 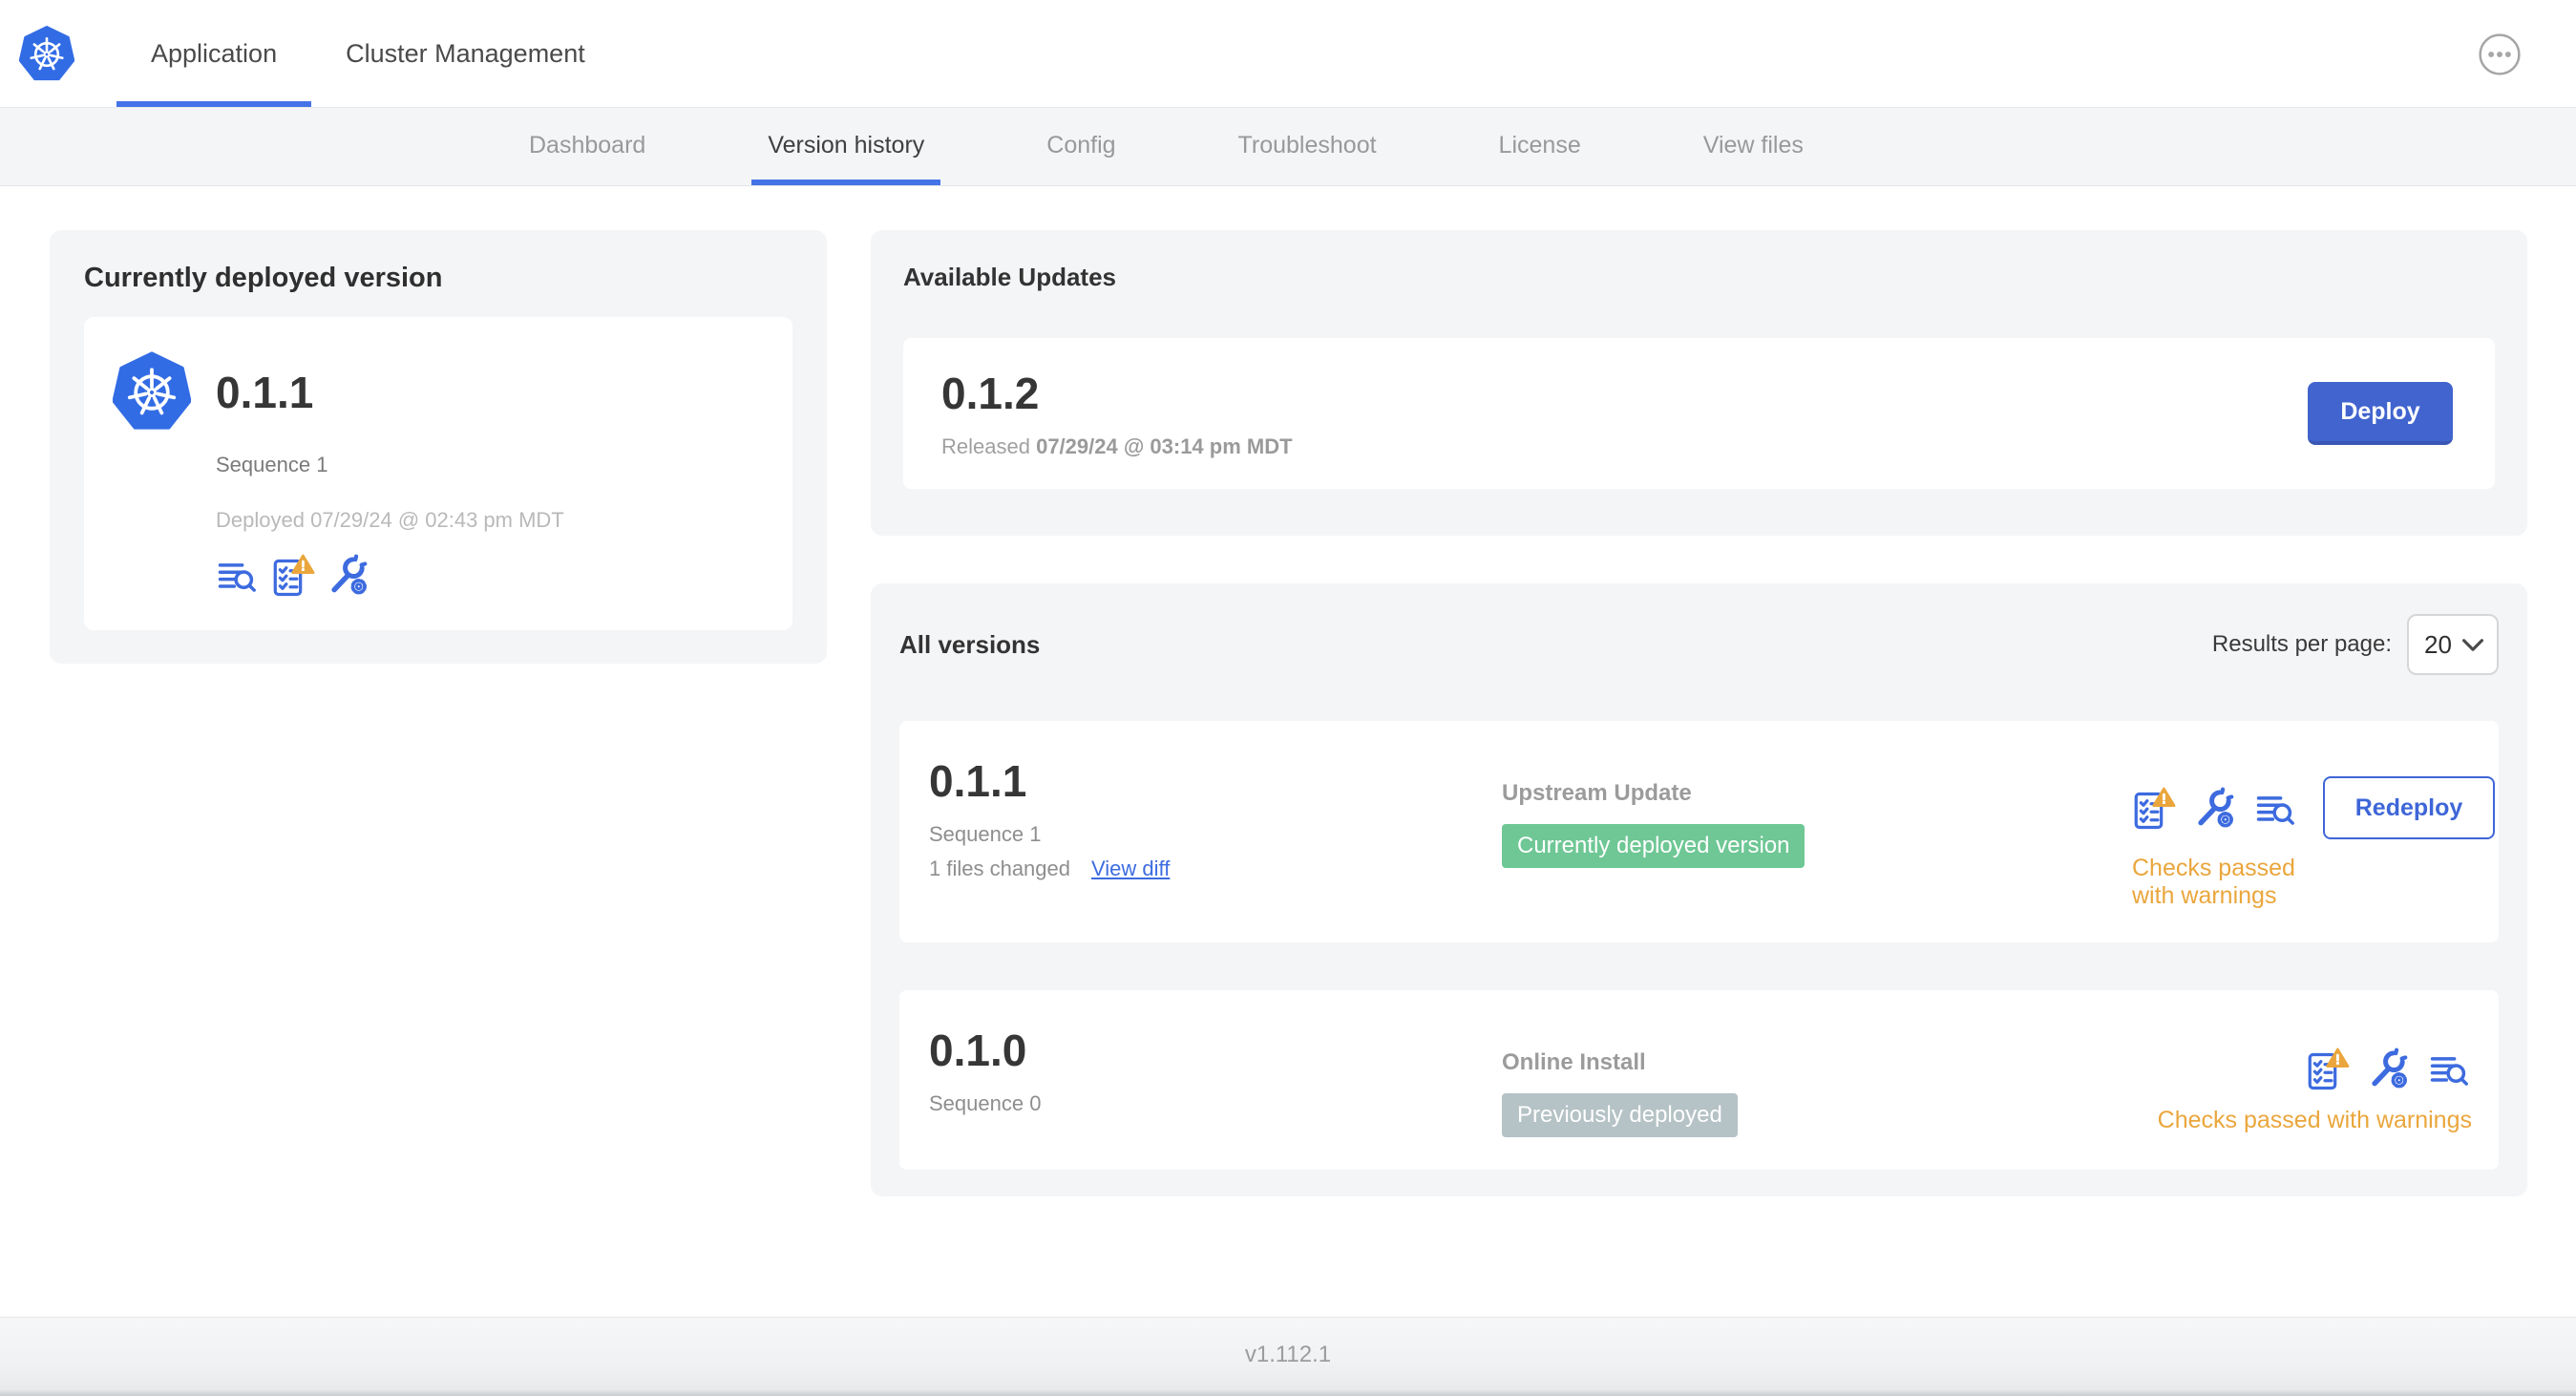 What do you see at coordinates (587, 146) in the screenshot?
I see `subnav-tab-dashboard: Dashboard` at bounding box center [587, 146].